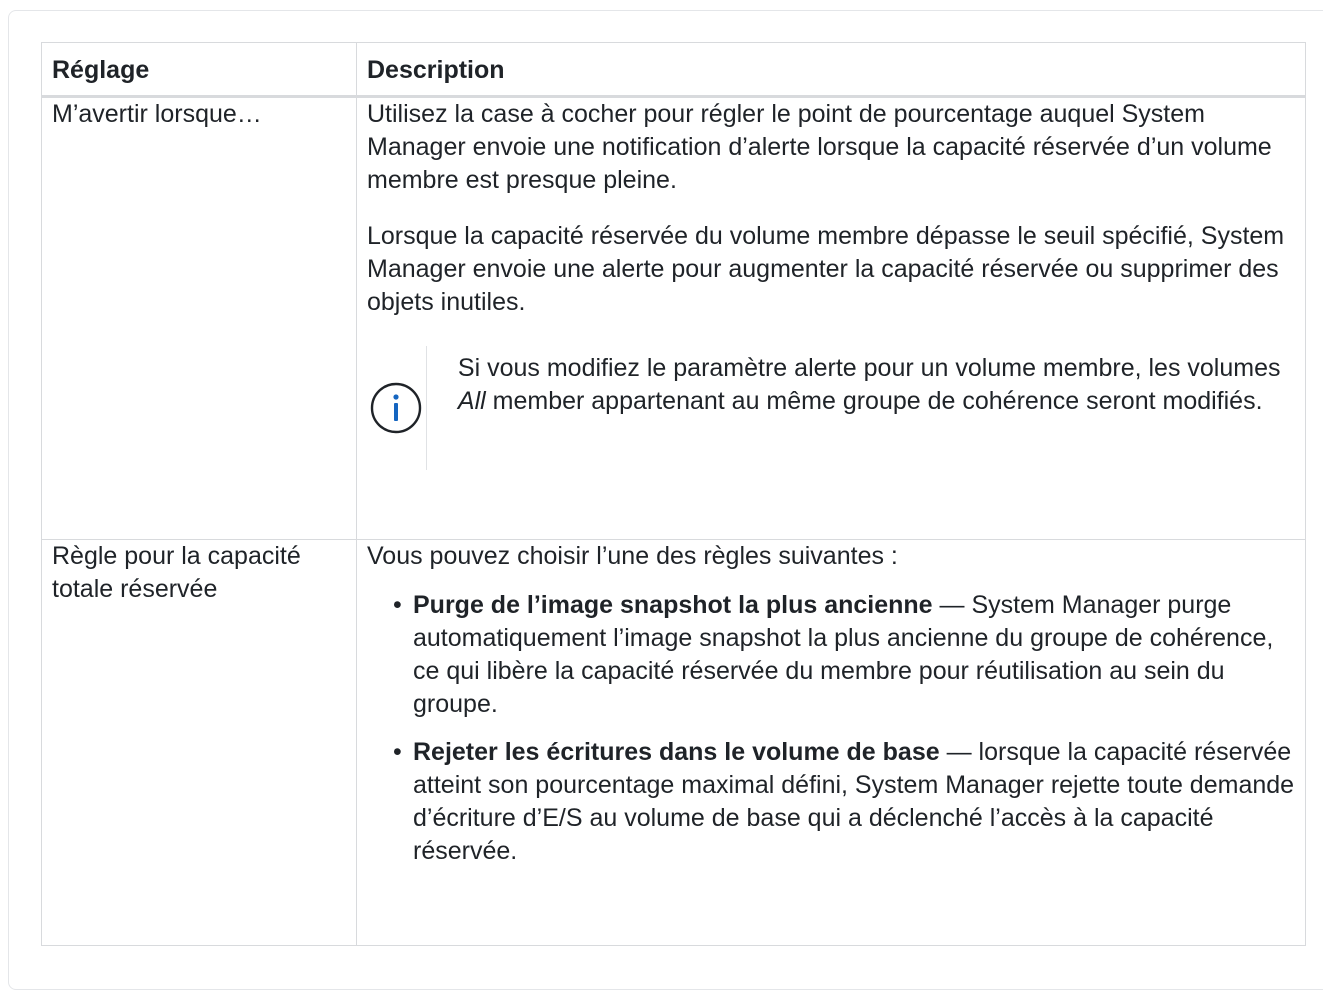 This screenshot has height=990, width=1323. I want to click on table-header-row: Réglage Description, so click(673, 70).